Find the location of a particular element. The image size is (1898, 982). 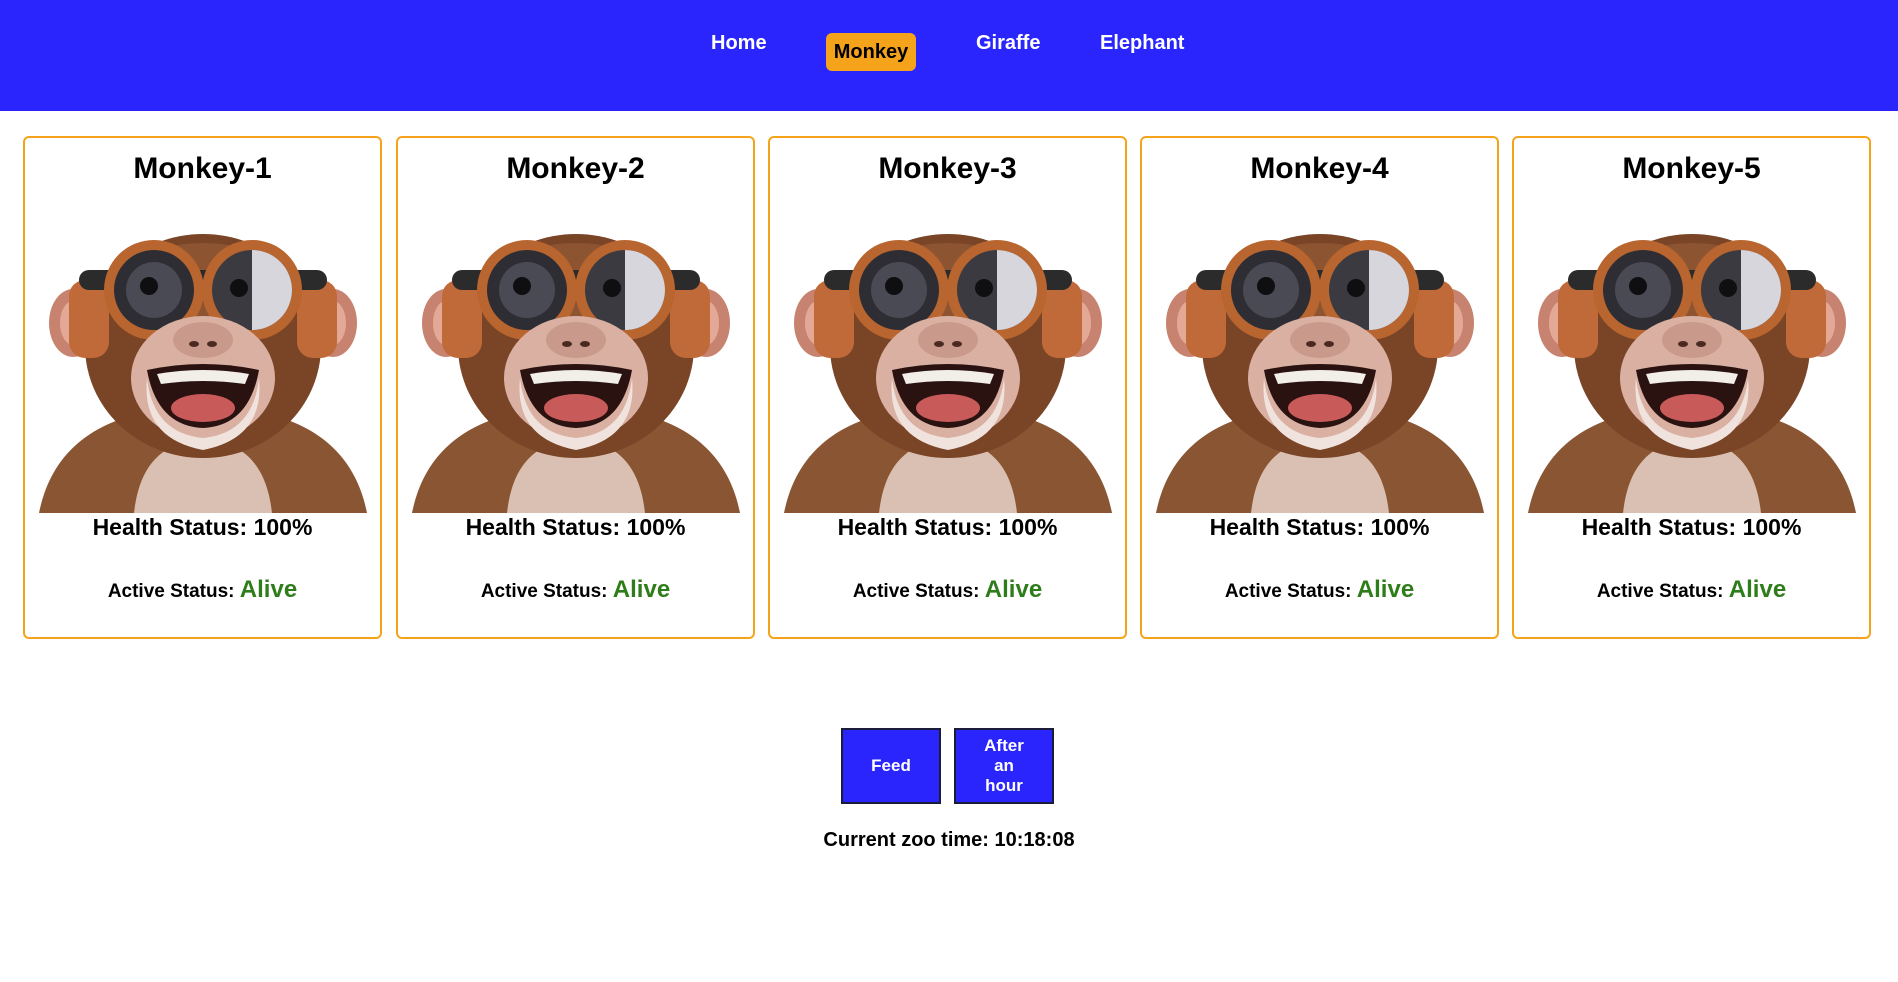

current-zoo-time: Current zoo time: 10:18:08 is located at coordinates (949, 840).